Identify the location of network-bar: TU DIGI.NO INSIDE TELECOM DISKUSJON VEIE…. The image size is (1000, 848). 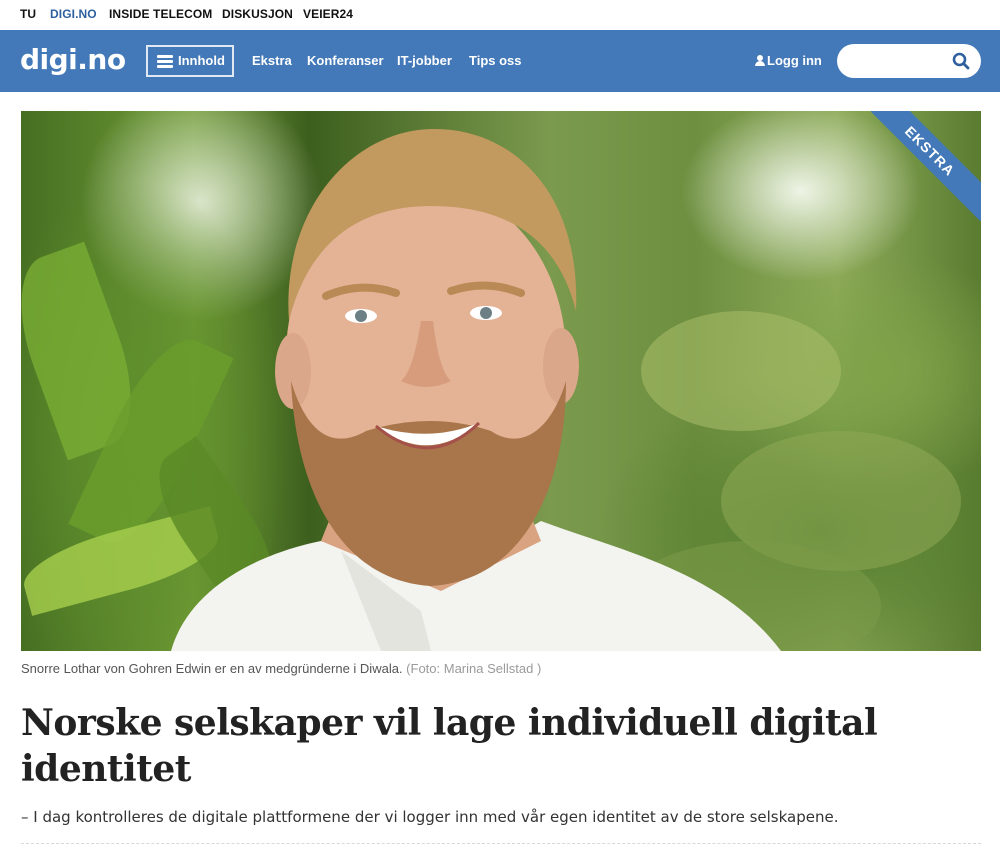
(500, 15).